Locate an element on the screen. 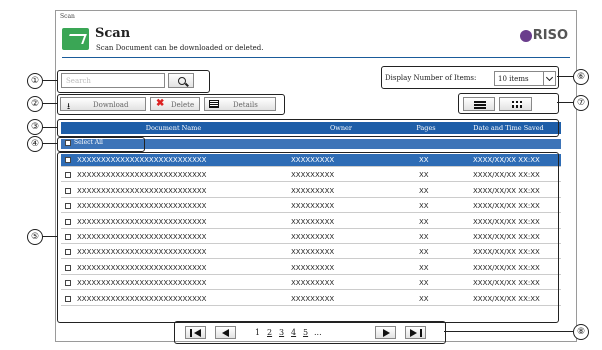 Image resolution: width=602 pixels, height=350 pixels. callout-6: ⑥ is located at coordinates (581, 77).